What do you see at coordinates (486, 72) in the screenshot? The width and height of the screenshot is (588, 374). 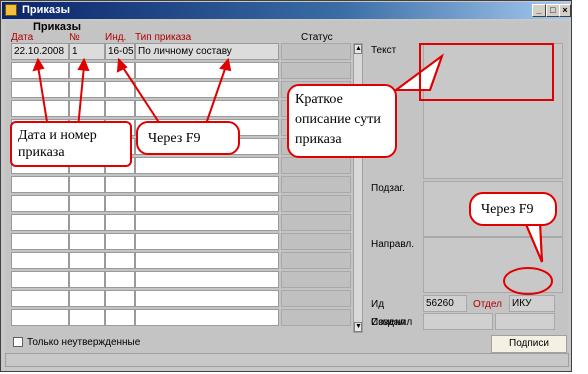 I see `text-highlight-box` at bounding box center [486, 72].